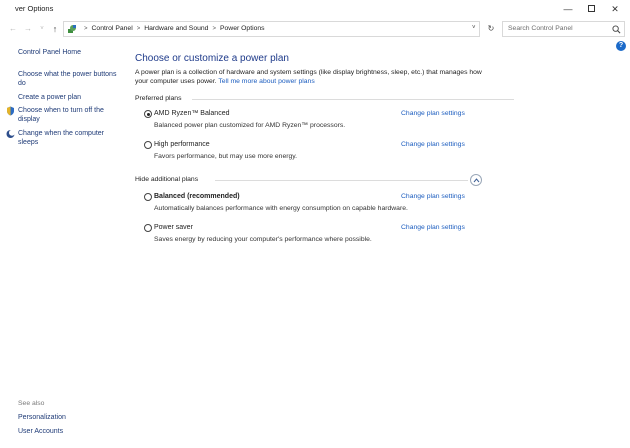  I want to click on chevron-up-icon, so click(476, 180).